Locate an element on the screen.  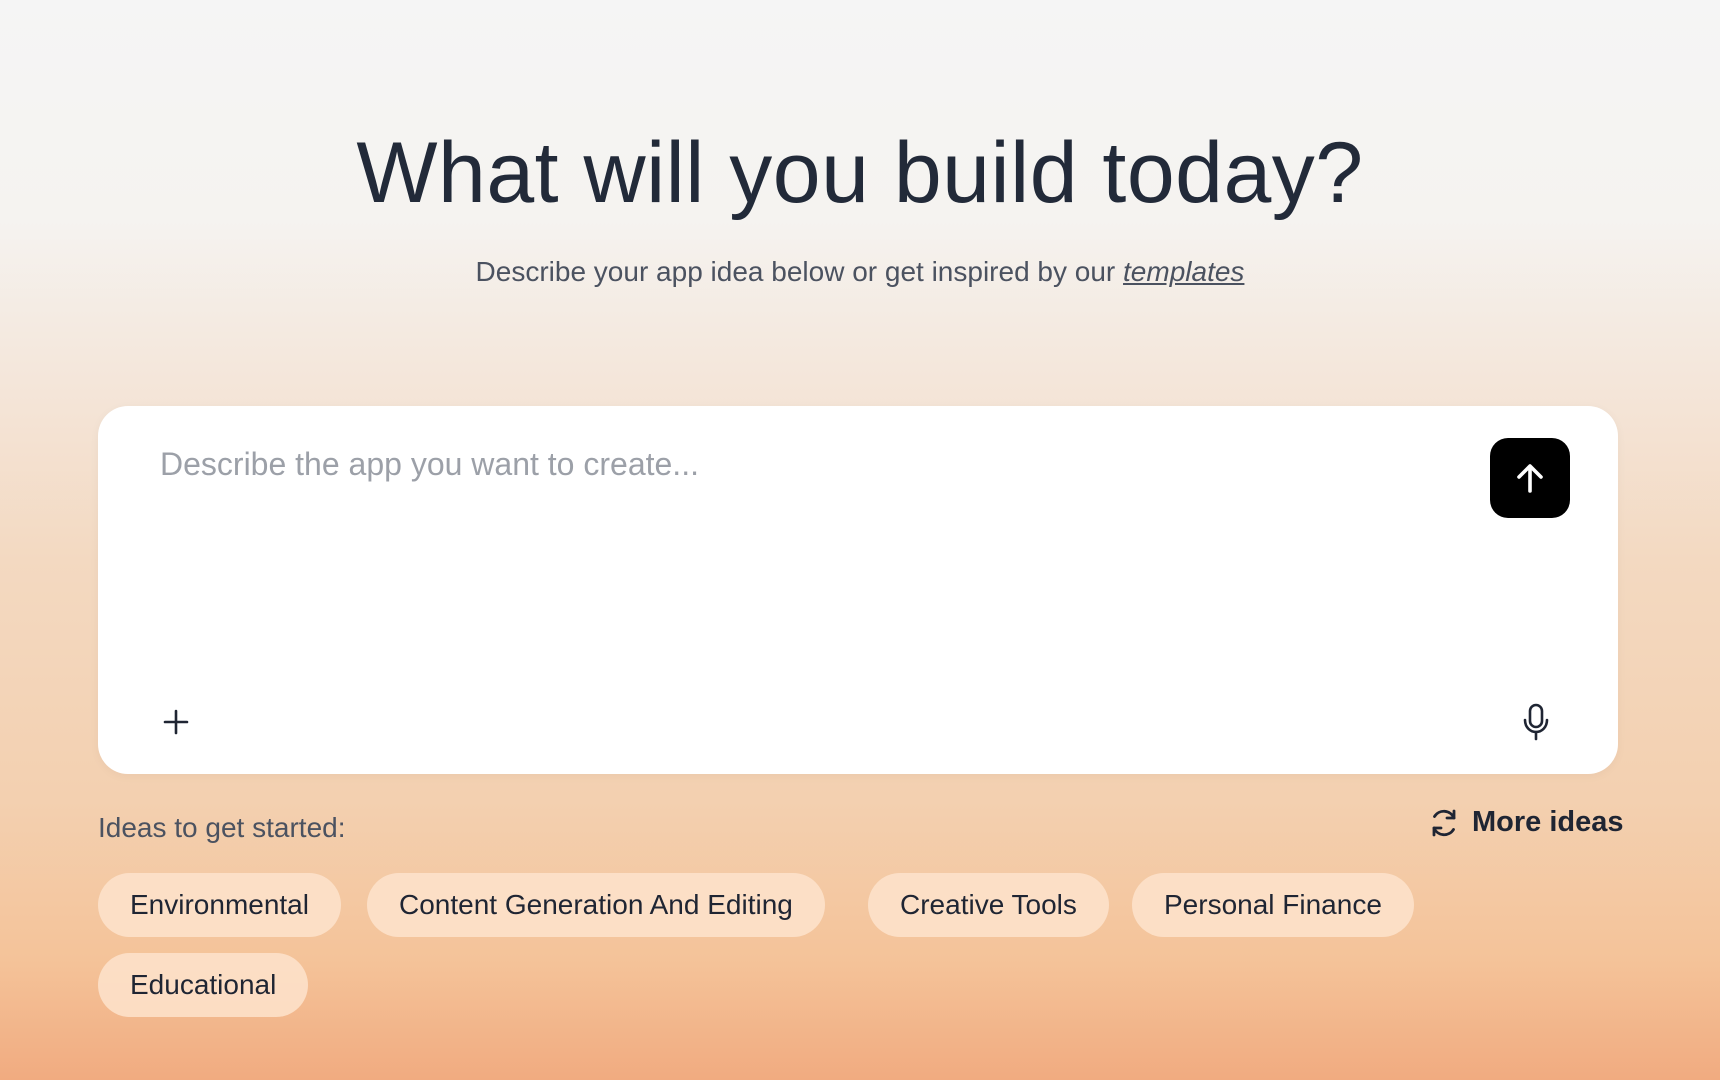
page-title: What will you build today? is located at coordinates (860, 173).